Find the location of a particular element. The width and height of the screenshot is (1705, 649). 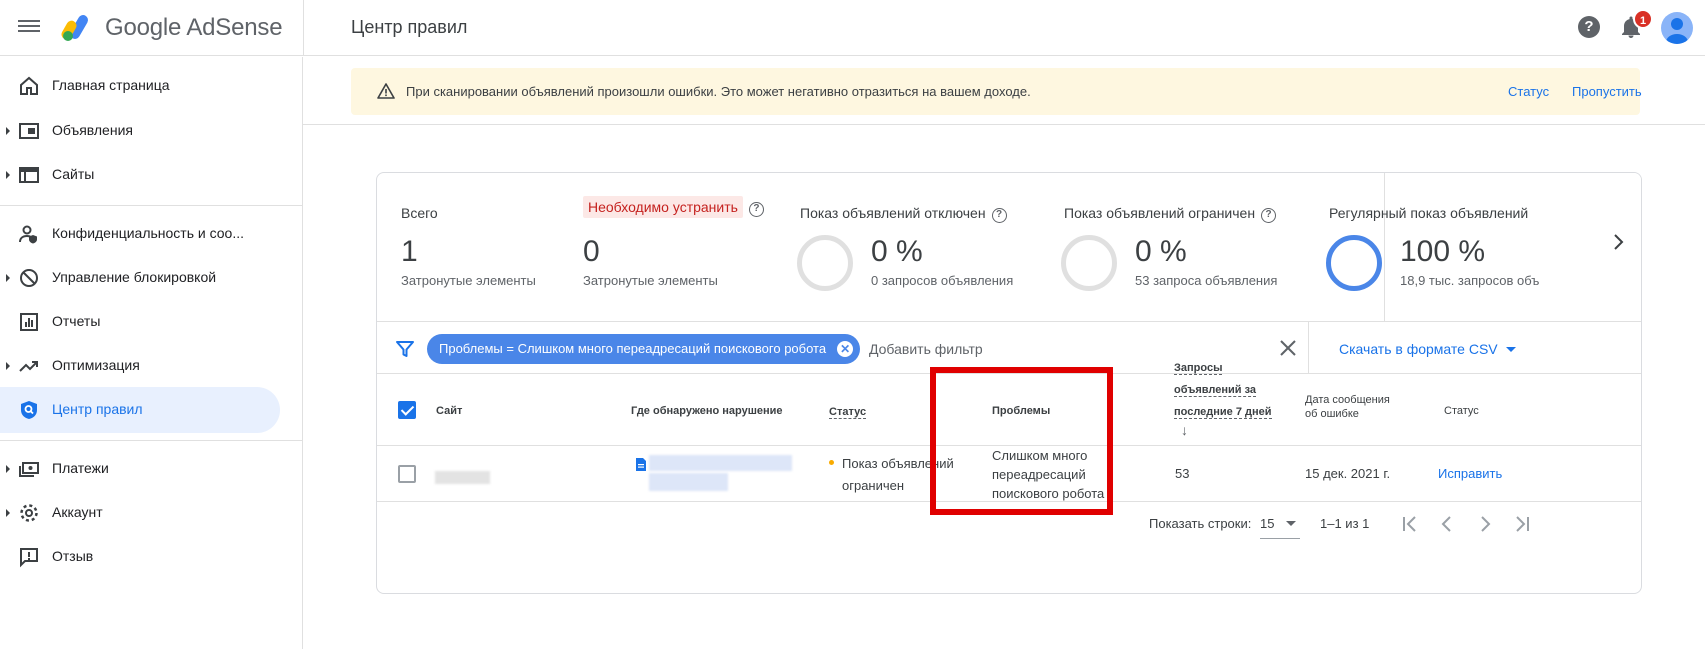

stat-label-text: Показ объявлений ограничен is located at coordinates (1160, 213).